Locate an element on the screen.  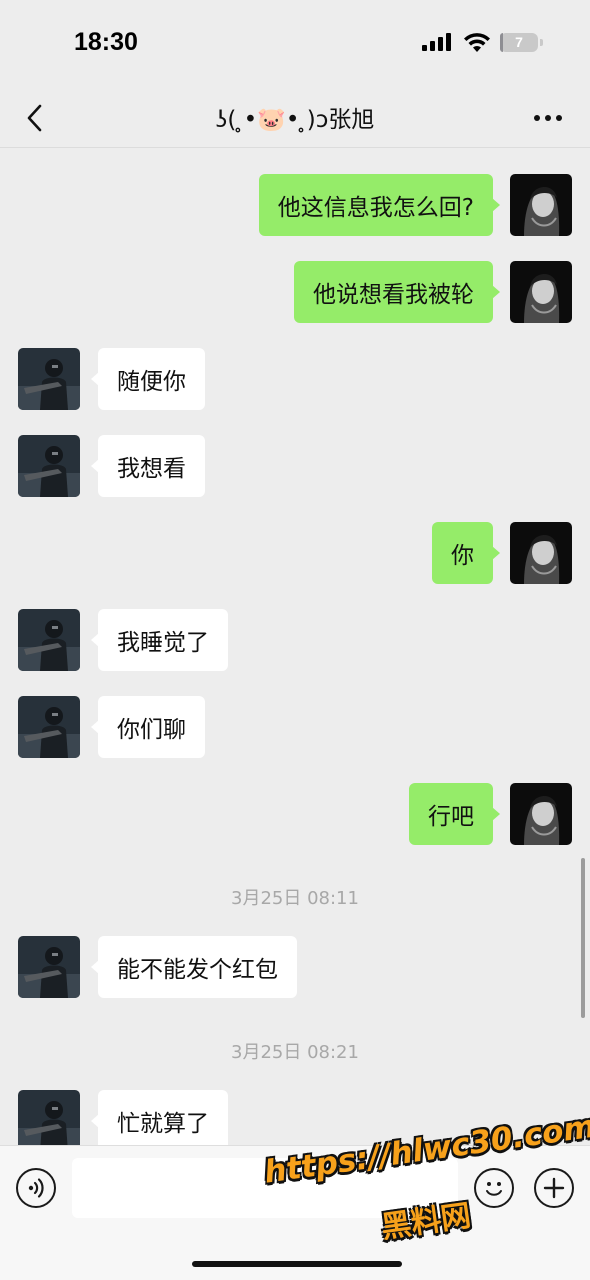
message-bubble-received: 我想看 is located at coordinates (148, 466).